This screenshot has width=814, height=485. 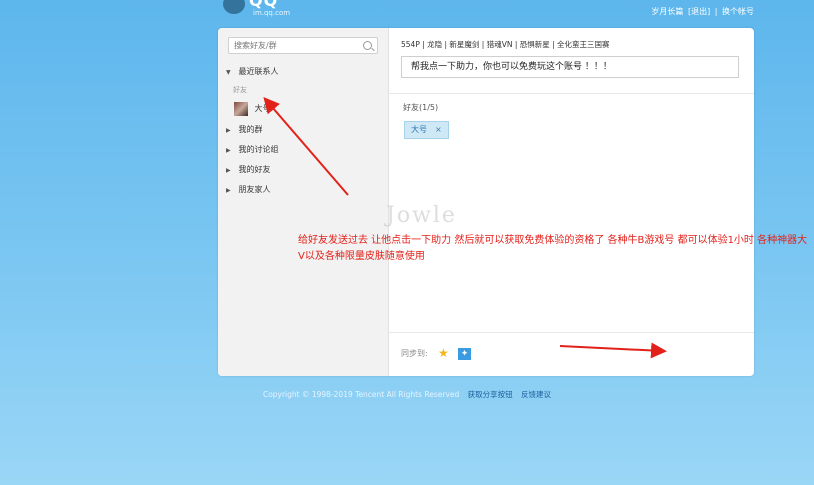 I want to click on group-label: 我的好友, so click(x=254, y=169).